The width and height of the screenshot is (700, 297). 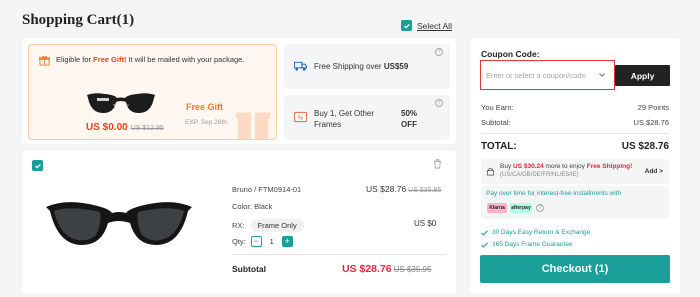 I want to click on gift-old-price: US $12.95, so click(x=147, y=128).